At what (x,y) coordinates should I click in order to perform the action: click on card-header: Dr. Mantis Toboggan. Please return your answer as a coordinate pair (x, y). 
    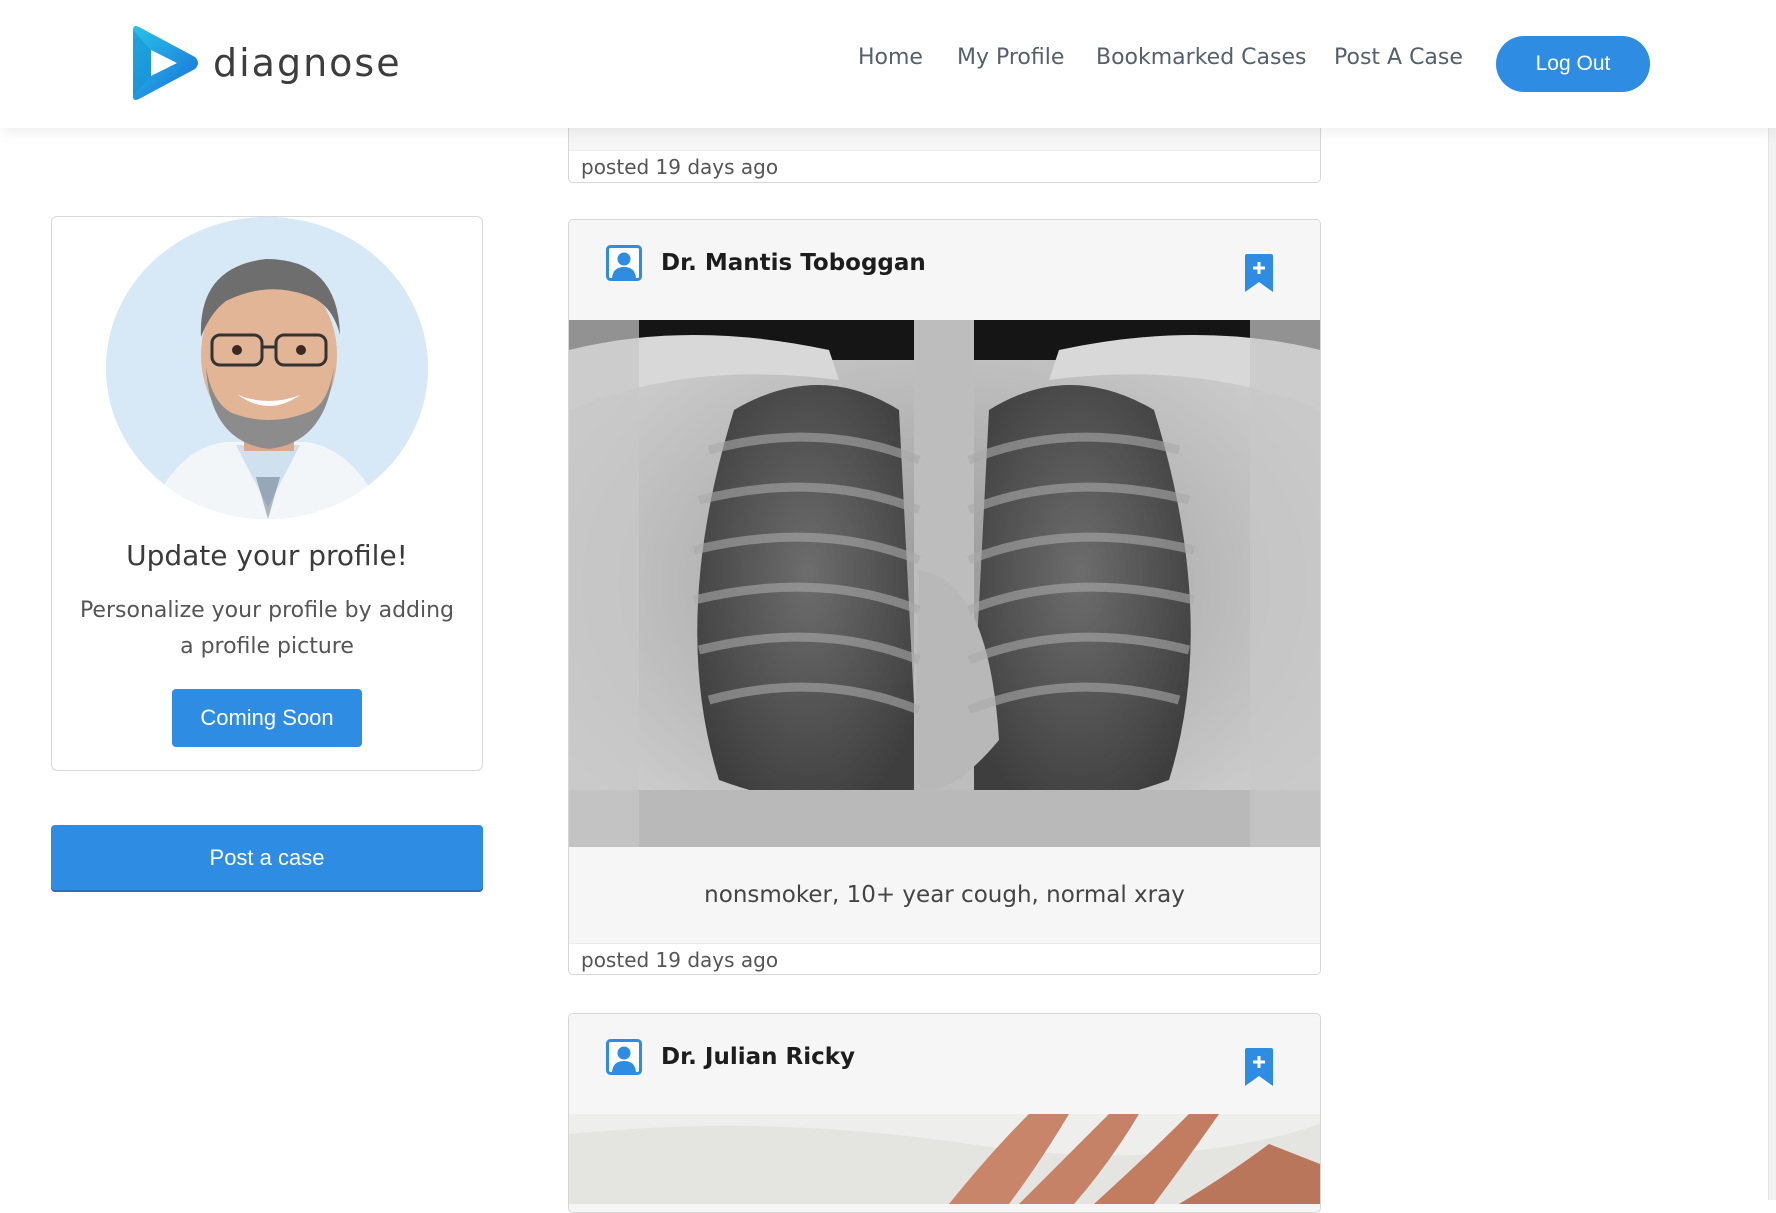
    Looking at the image, I should click on (944, 270).